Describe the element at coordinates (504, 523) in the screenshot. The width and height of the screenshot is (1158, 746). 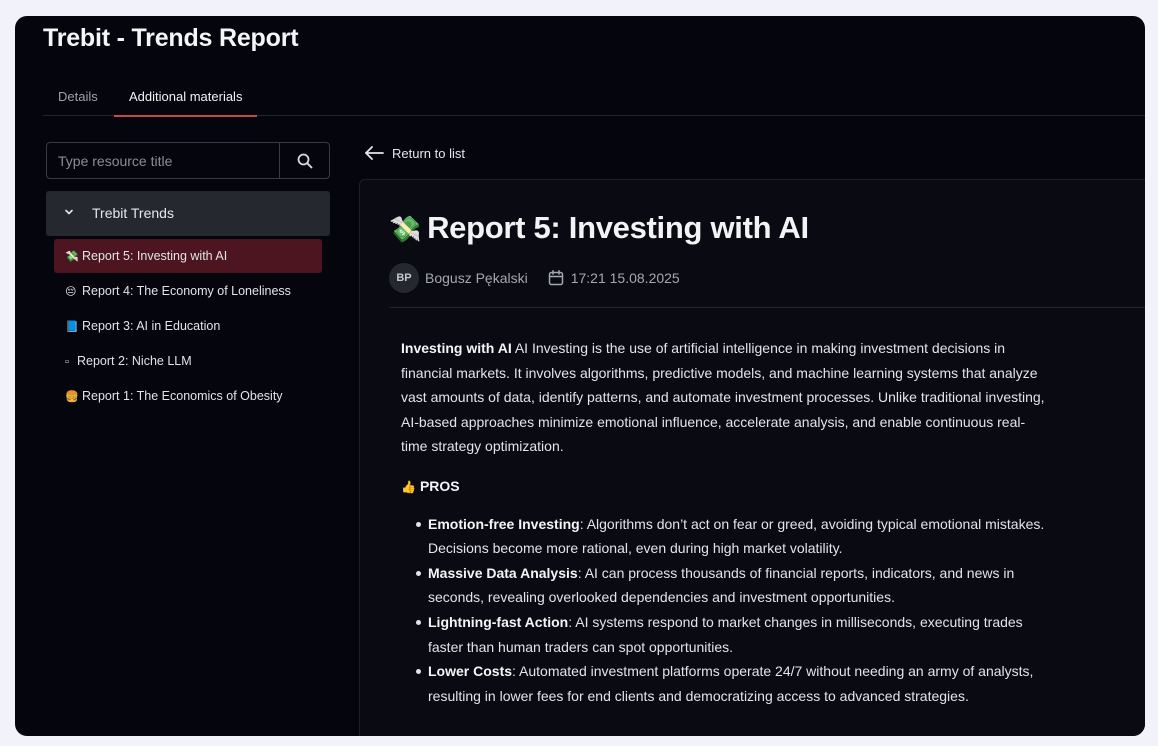
I see `pro-title: Emotion-free Investing` at that location.